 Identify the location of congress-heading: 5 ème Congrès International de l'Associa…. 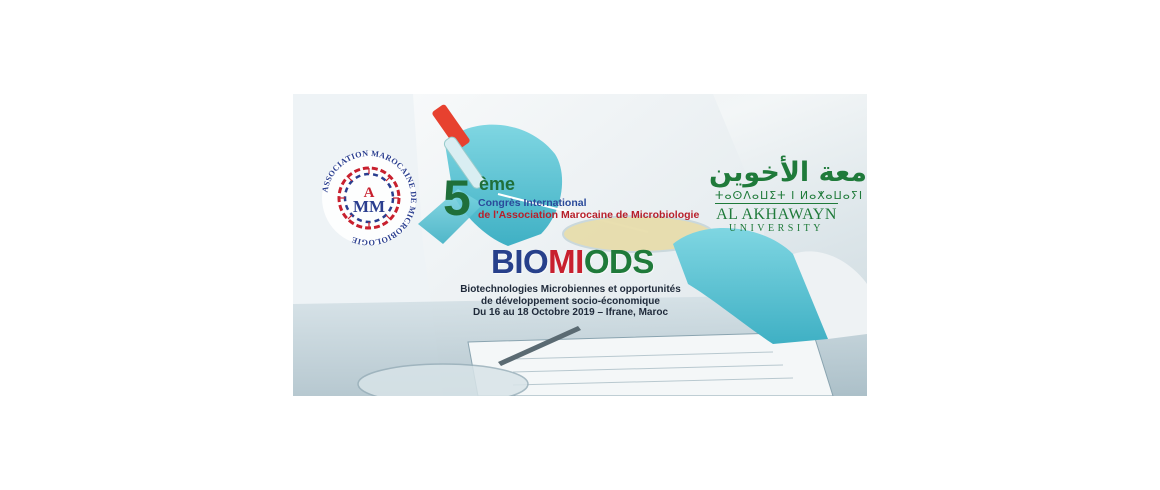
(578, 202).